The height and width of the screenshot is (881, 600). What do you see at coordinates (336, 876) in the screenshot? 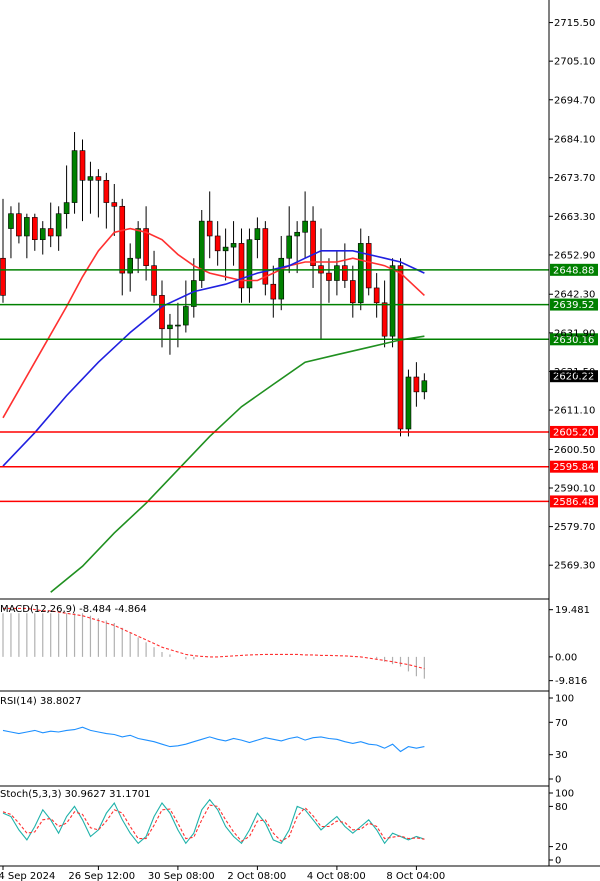
I see `time-tick-label: 4 Oct 08:00` at bounding box center [336, 876].